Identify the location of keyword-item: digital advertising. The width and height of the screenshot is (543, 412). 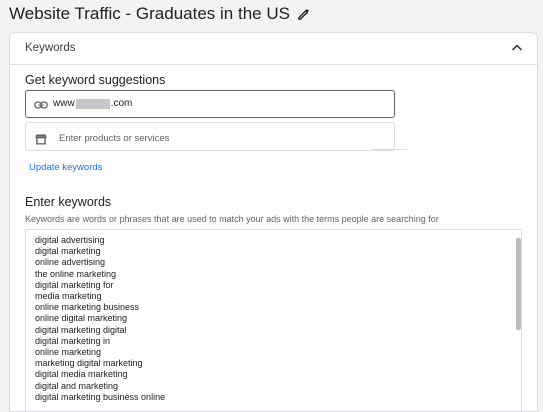
(70, 240).